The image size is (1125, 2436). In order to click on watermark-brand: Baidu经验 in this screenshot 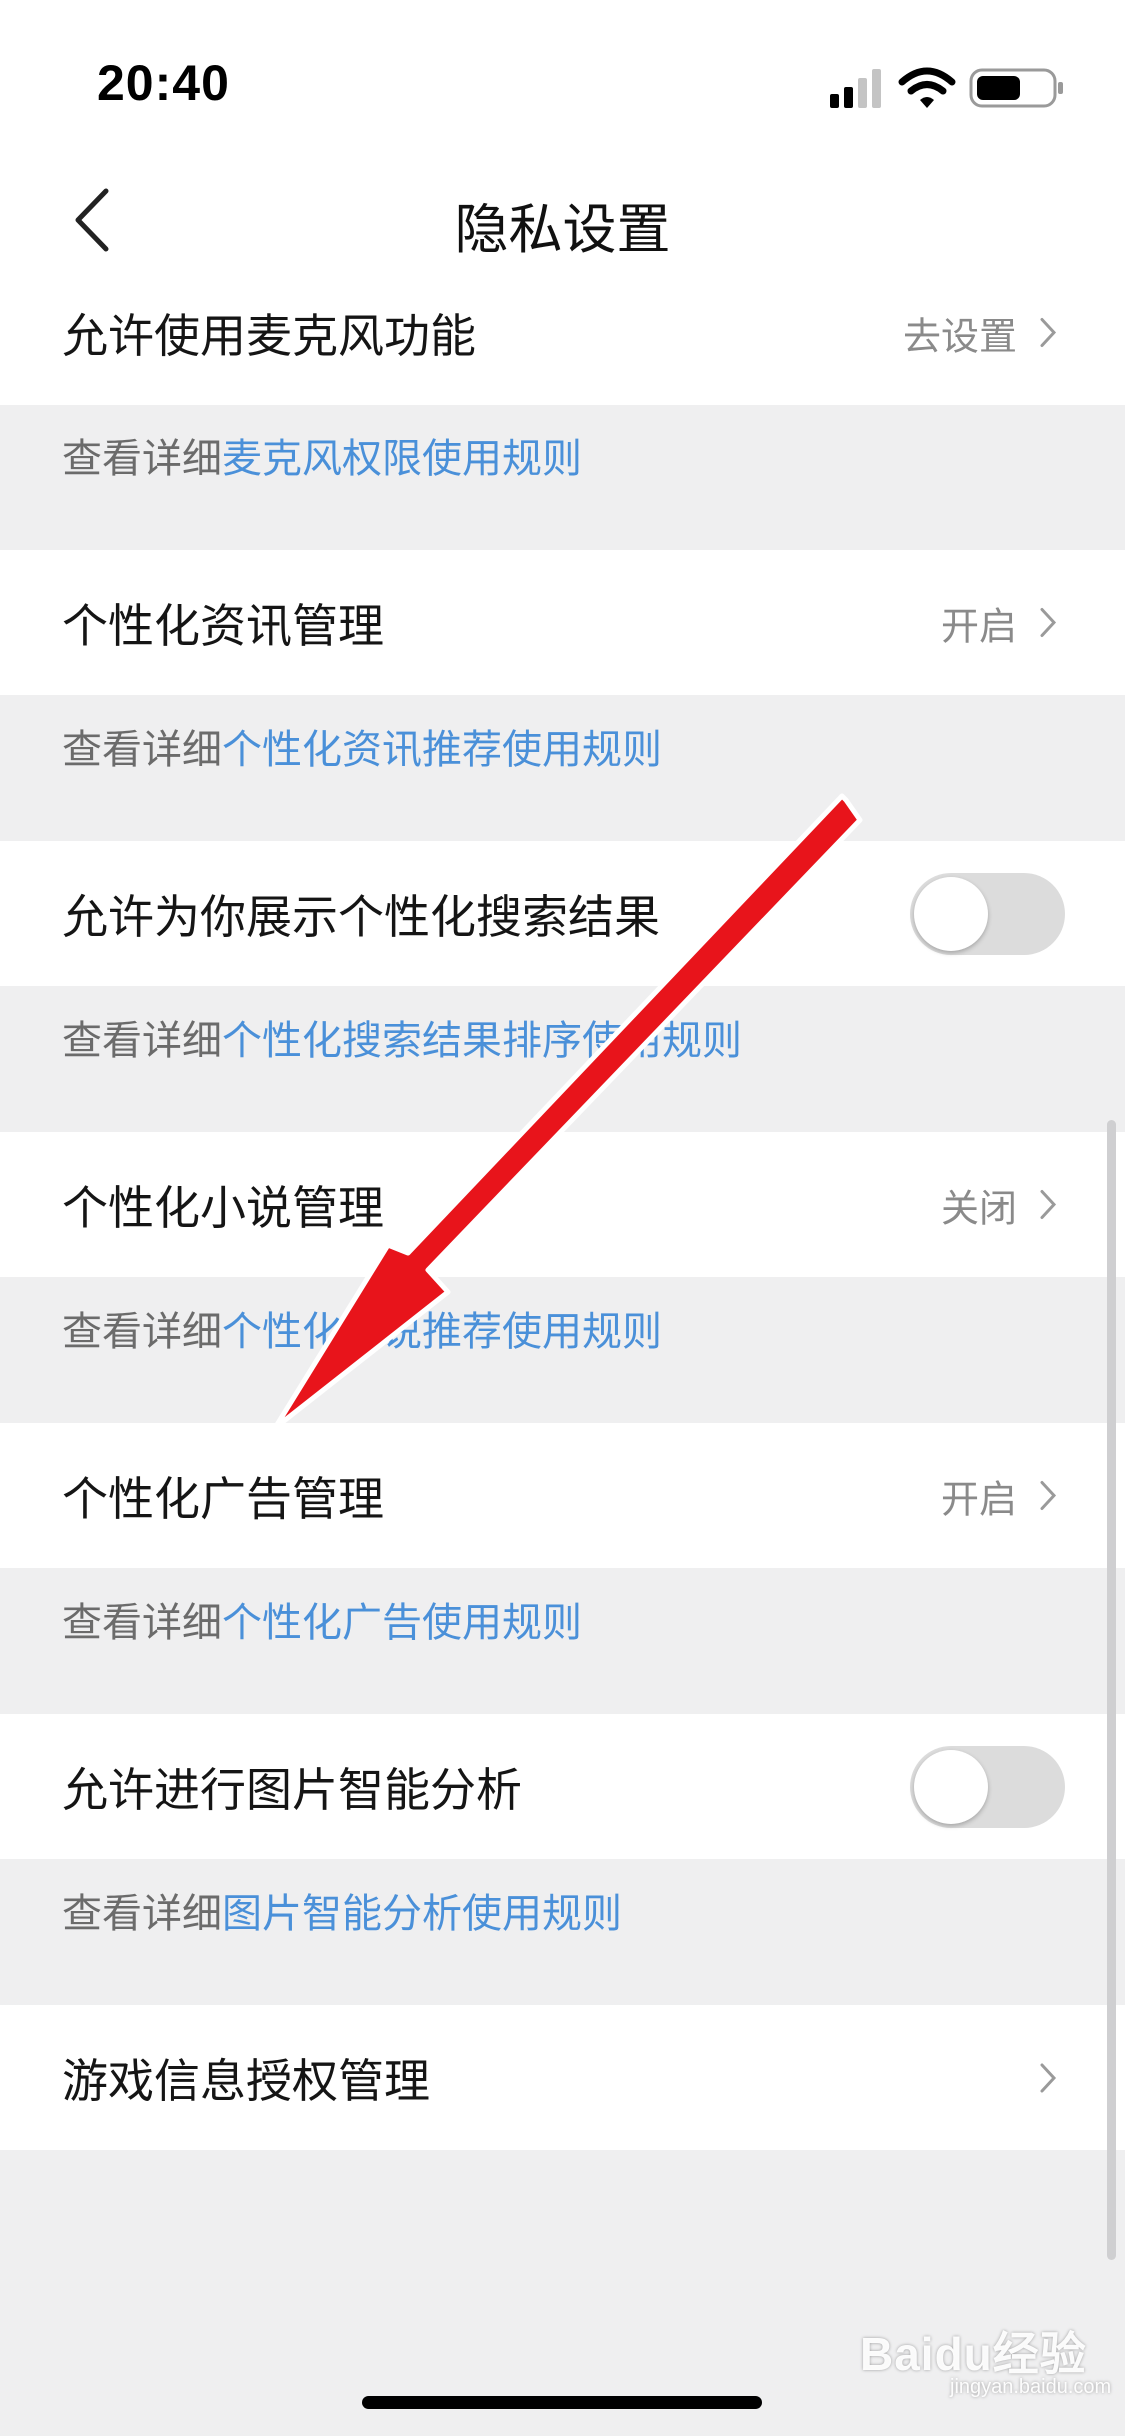, I will do `click(973, 2354)`.